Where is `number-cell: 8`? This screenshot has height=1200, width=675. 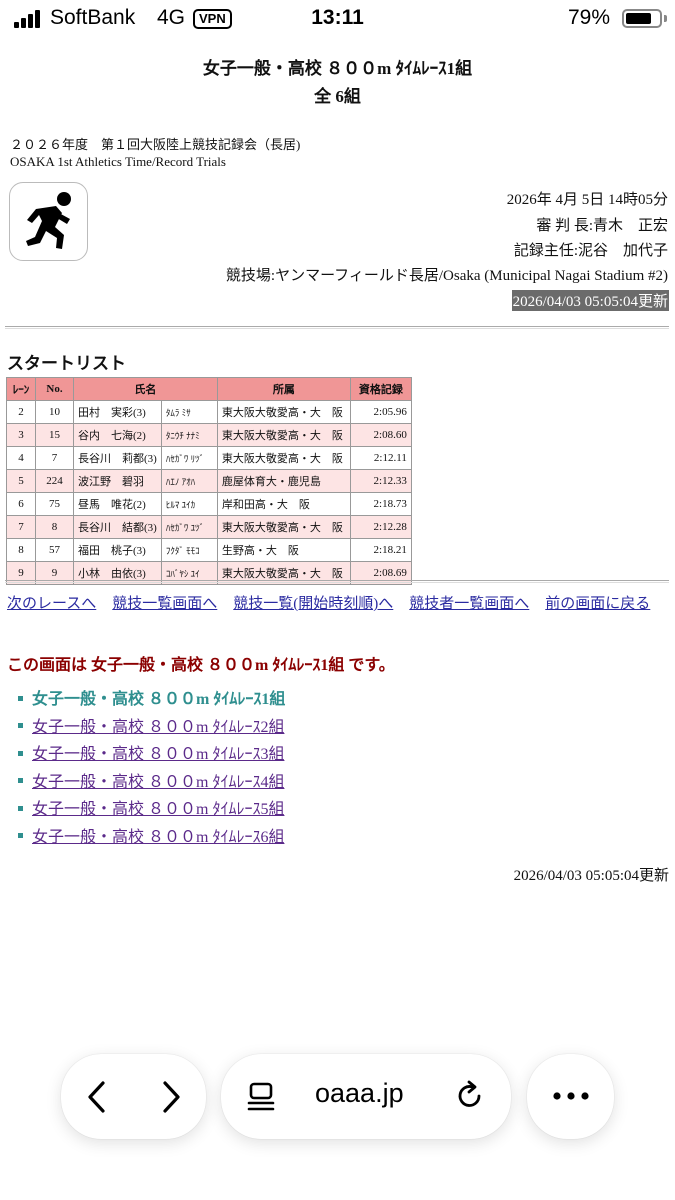 number-cell: 8 is located at coordinates (54, 527).